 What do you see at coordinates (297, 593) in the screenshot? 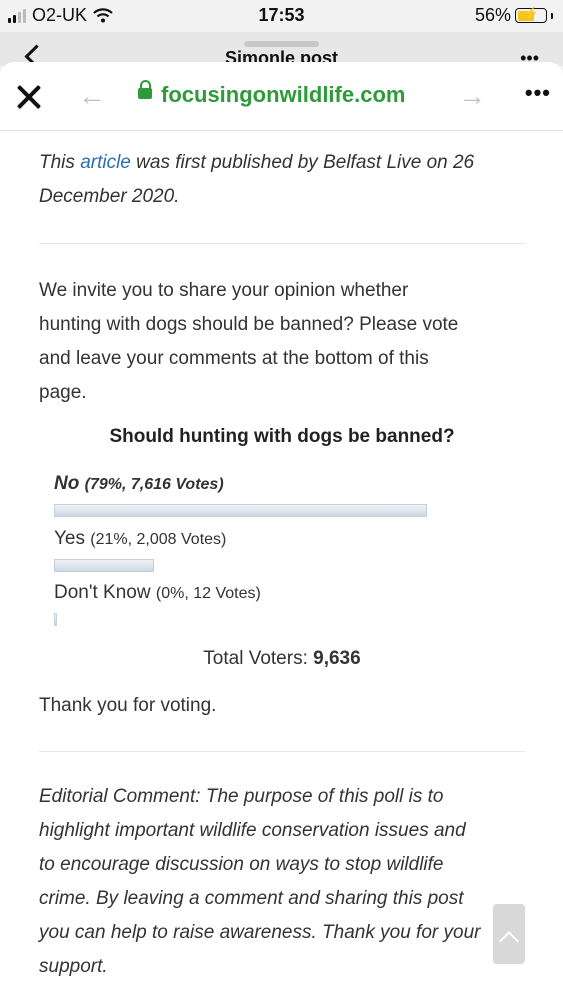
I see `poll-option-dont-know: Don't Know (0%, 12 Votes)` at bounding box center [297, 593].